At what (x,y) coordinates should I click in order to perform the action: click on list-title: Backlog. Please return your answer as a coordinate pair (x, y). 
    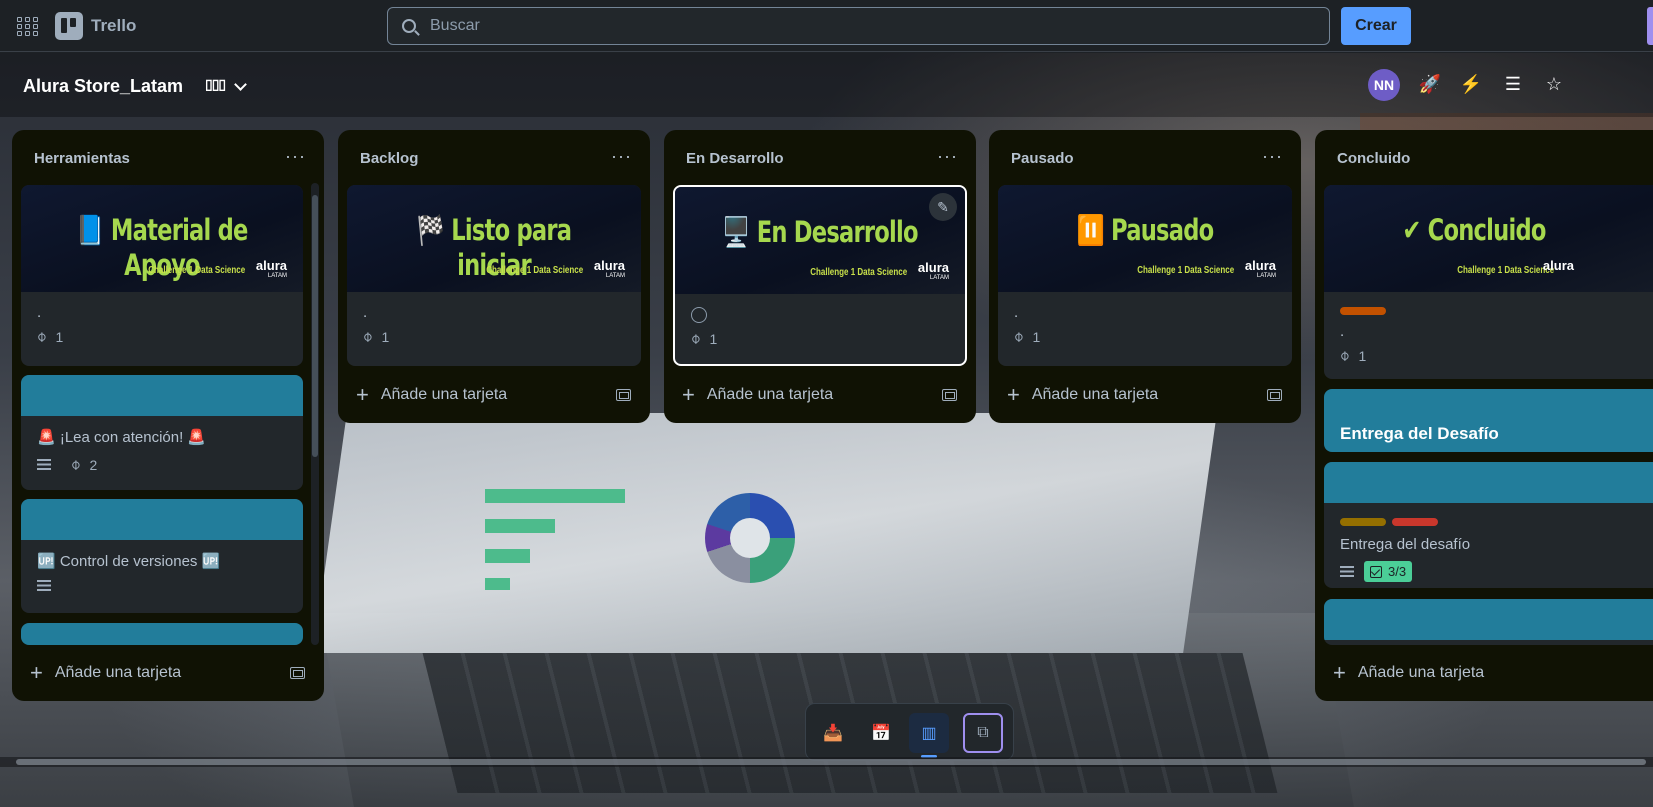
    Looking at the image, I should click on (389, 158).